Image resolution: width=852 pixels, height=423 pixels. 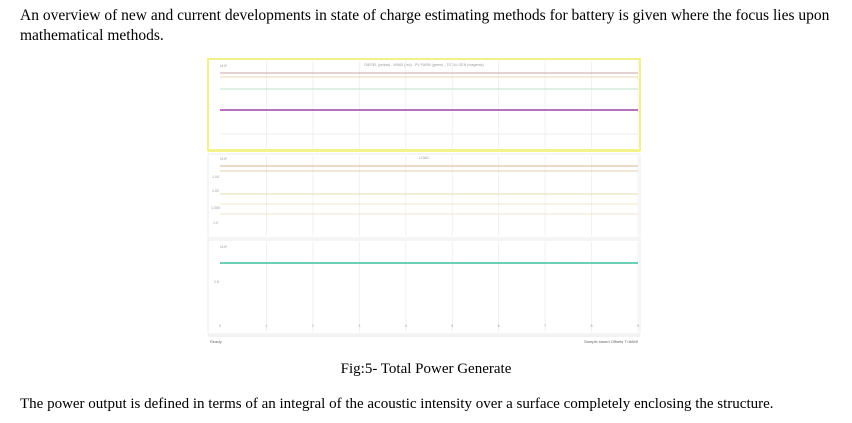 I want to click on x-tick-label-4: 4, so click(x=406, y=326).